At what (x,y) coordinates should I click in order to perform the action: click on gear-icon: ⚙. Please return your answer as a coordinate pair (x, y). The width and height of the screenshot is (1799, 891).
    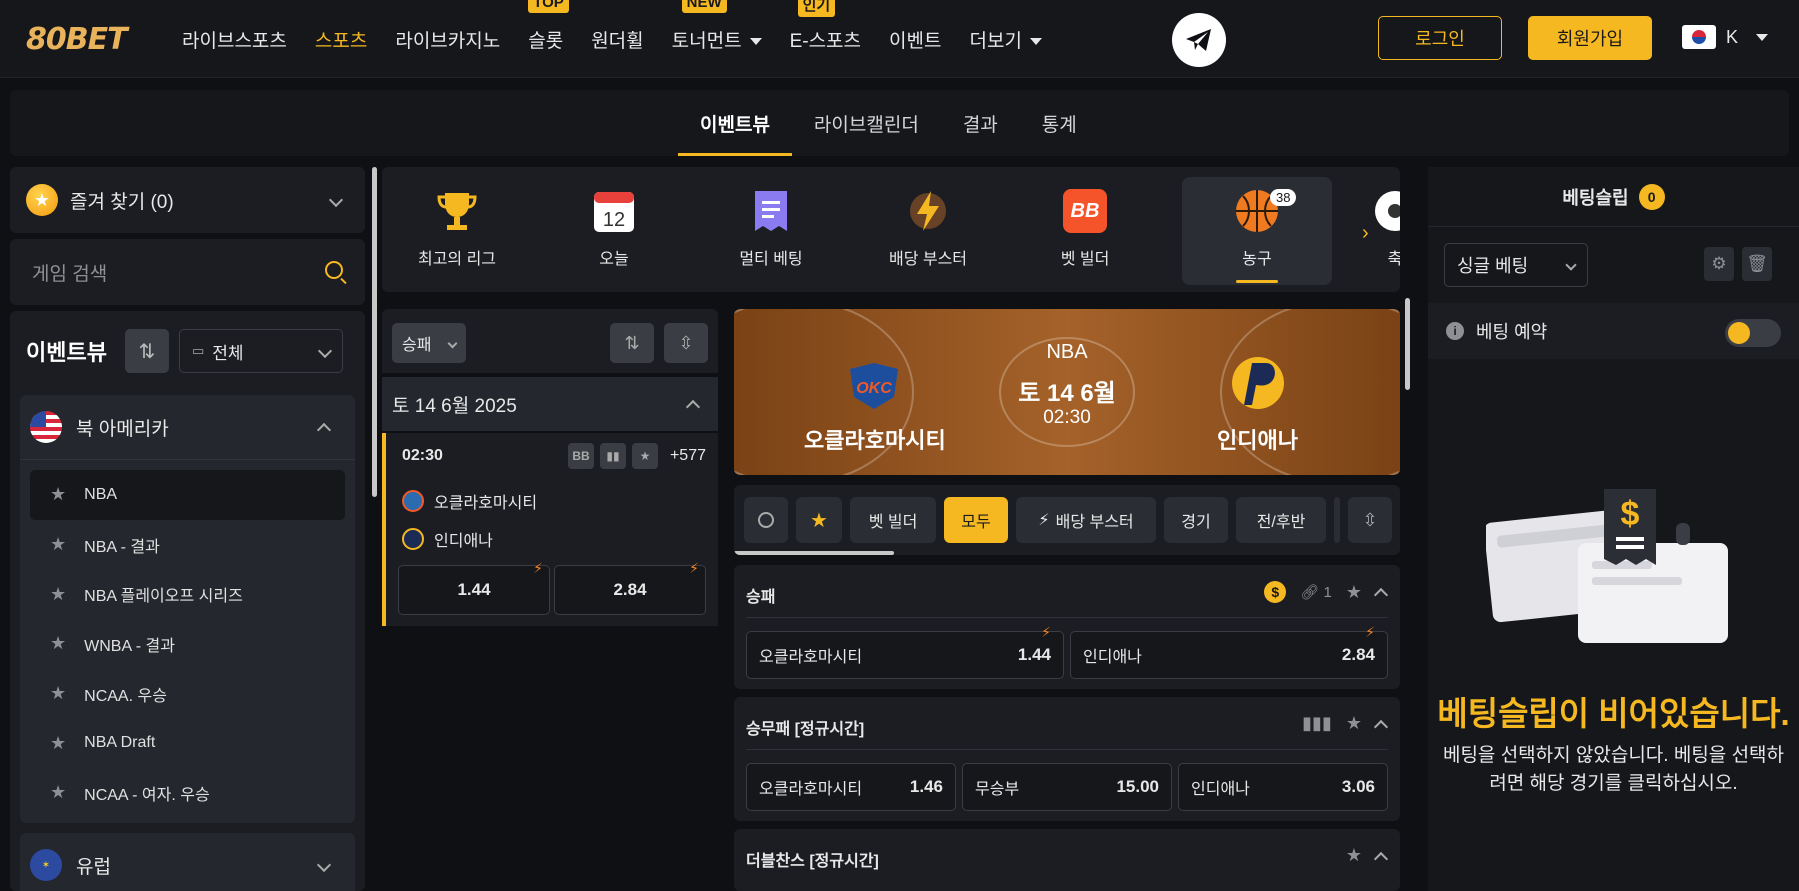
    Looking at the image, I should click on (1719, 264).